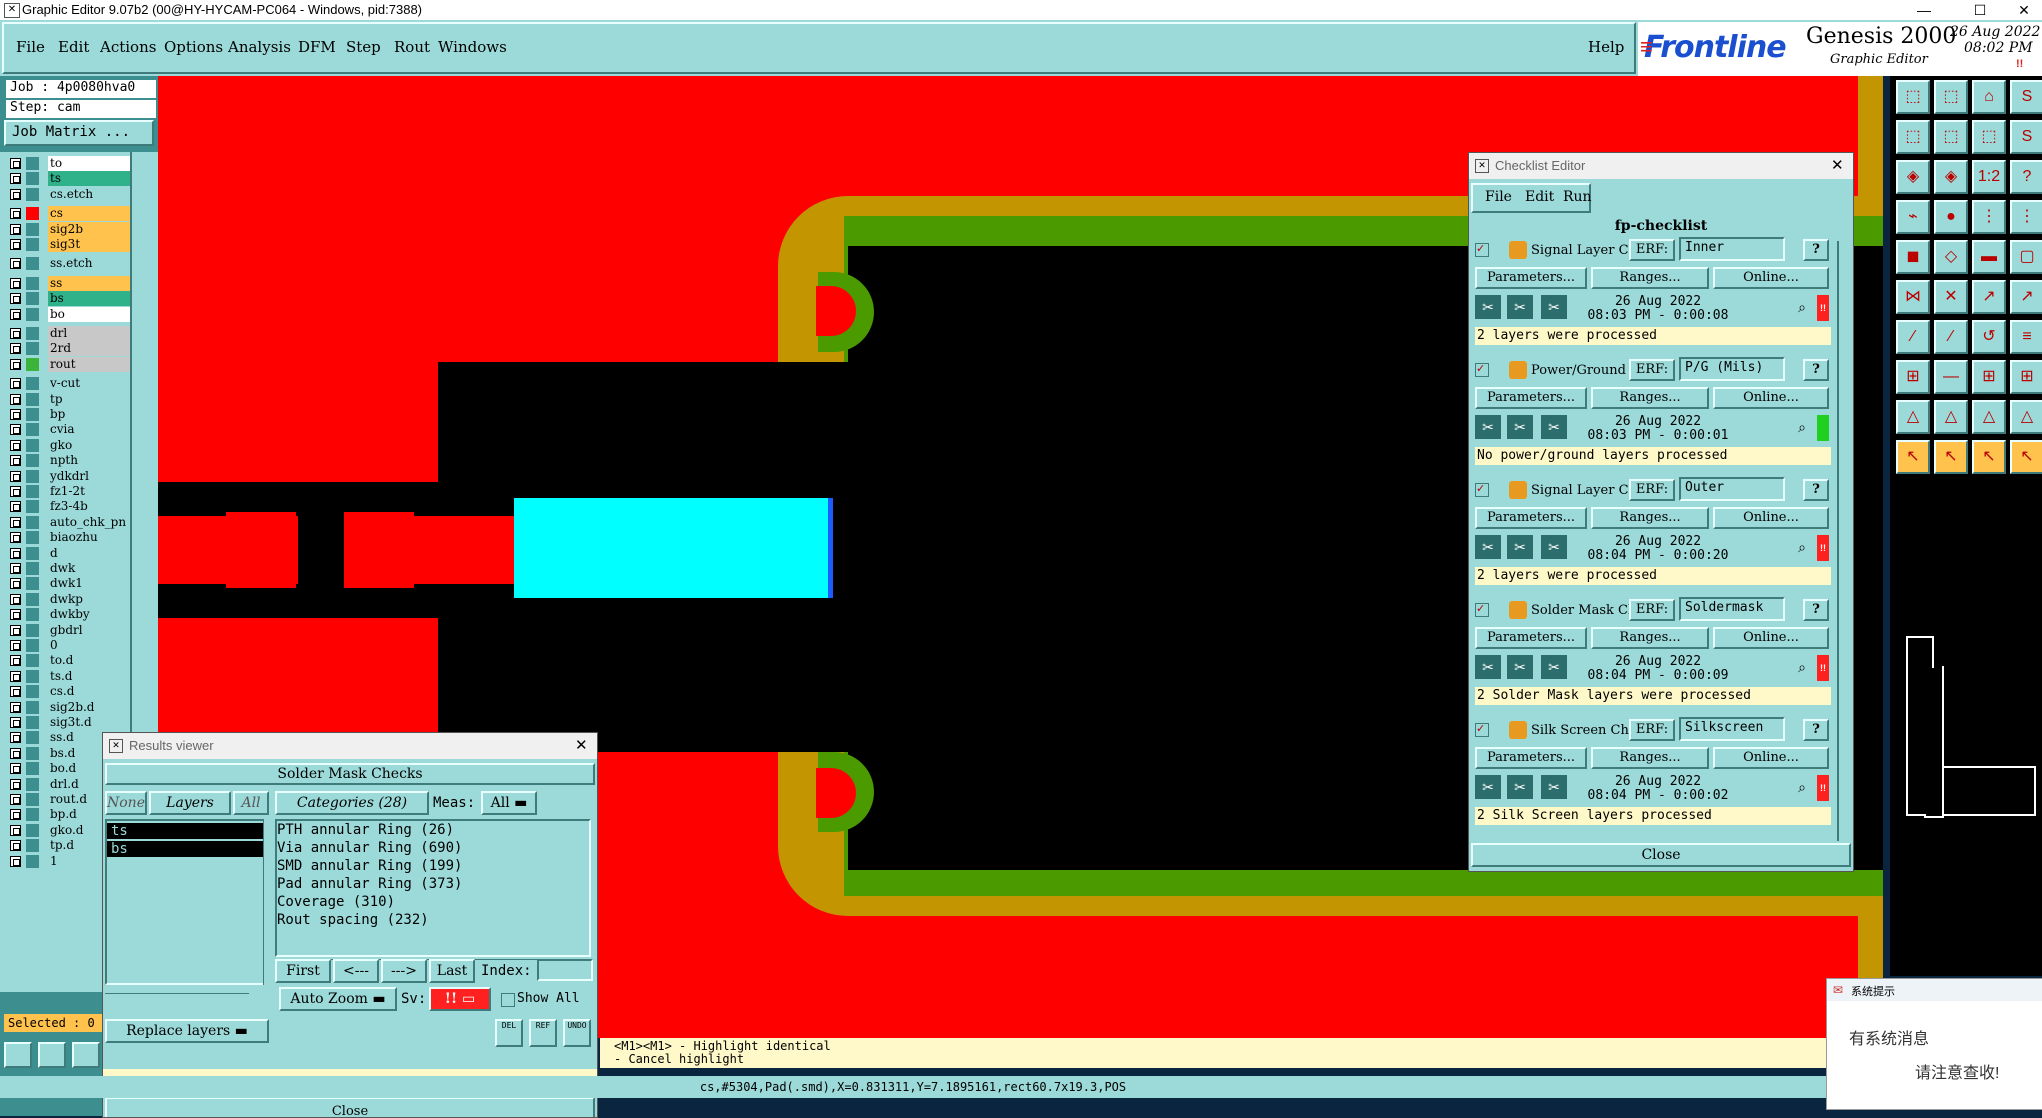 The width and height of the screenshot is (2042, 1118). I want to click on replace-layers-dropdown: Replace layers ▬, so click(187, 1031).